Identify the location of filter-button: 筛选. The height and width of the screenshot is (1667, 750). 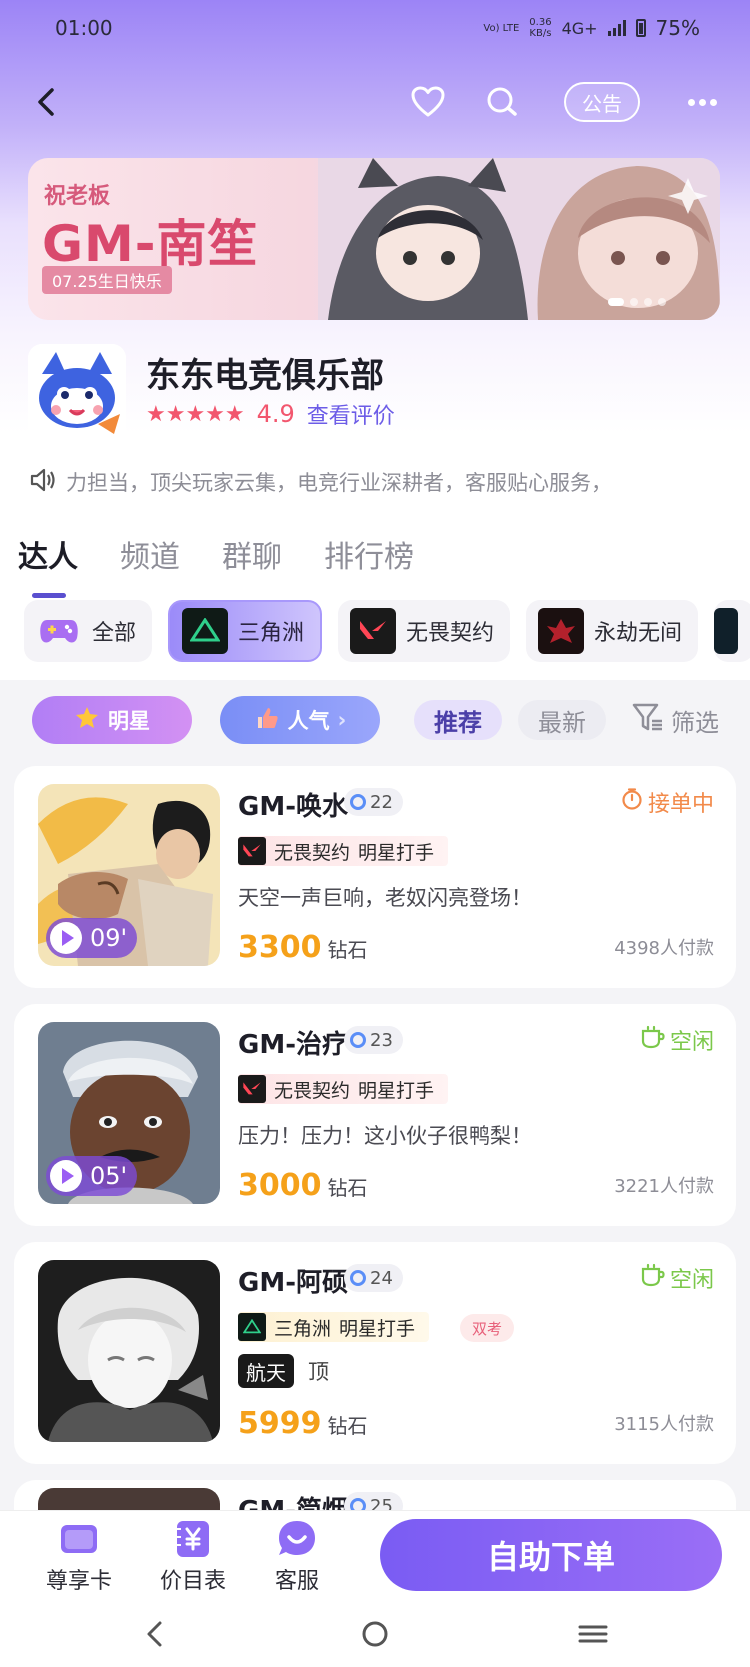
(675, 720).